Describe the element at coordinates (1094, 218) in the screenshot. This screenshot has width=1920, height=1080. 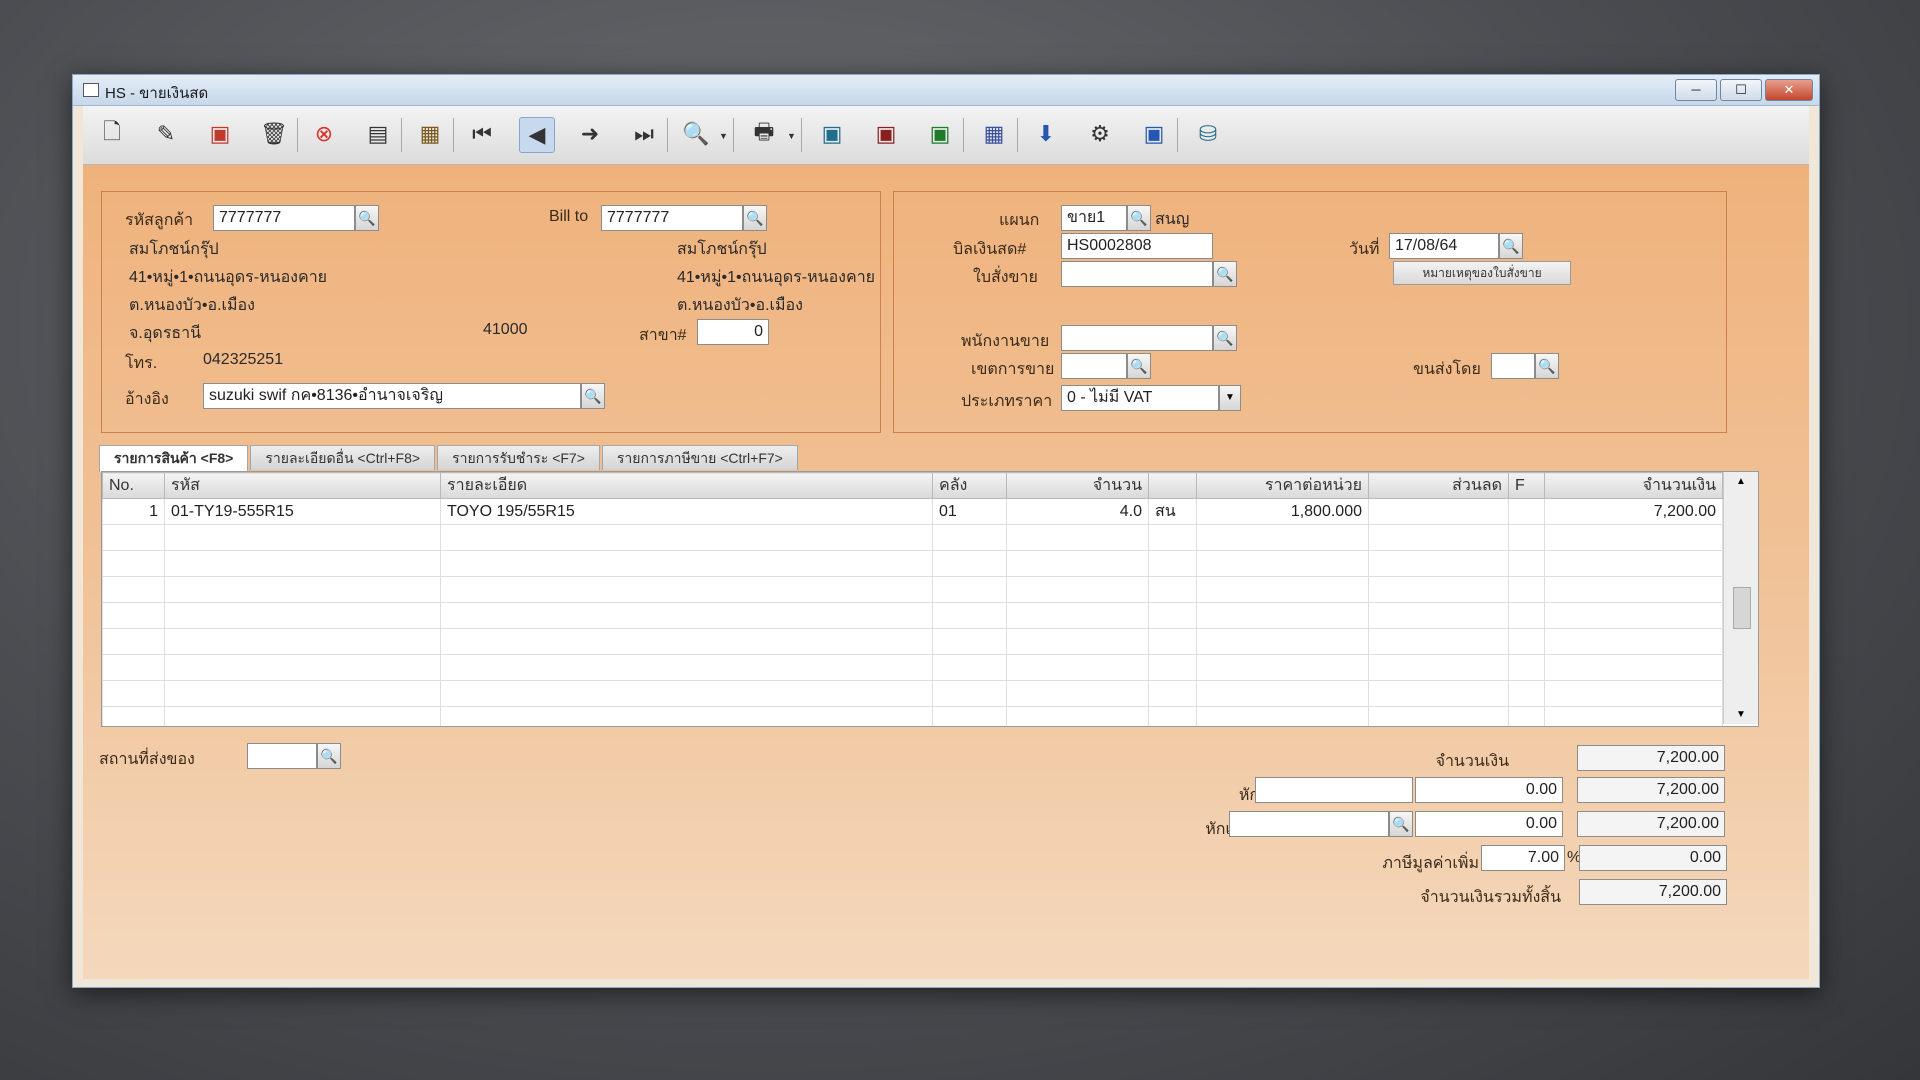
I see `department-field: ขาย1` at that location.